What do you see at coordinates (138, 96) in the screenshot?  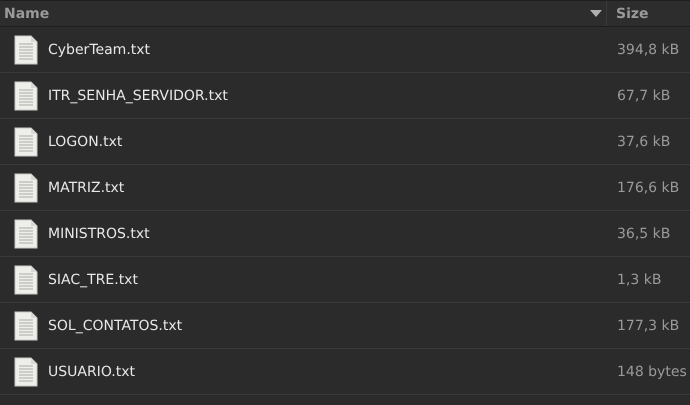 I see `file-name: ITR_SENHA_SERVIDOR.txt` at bounding box center [138, 96].